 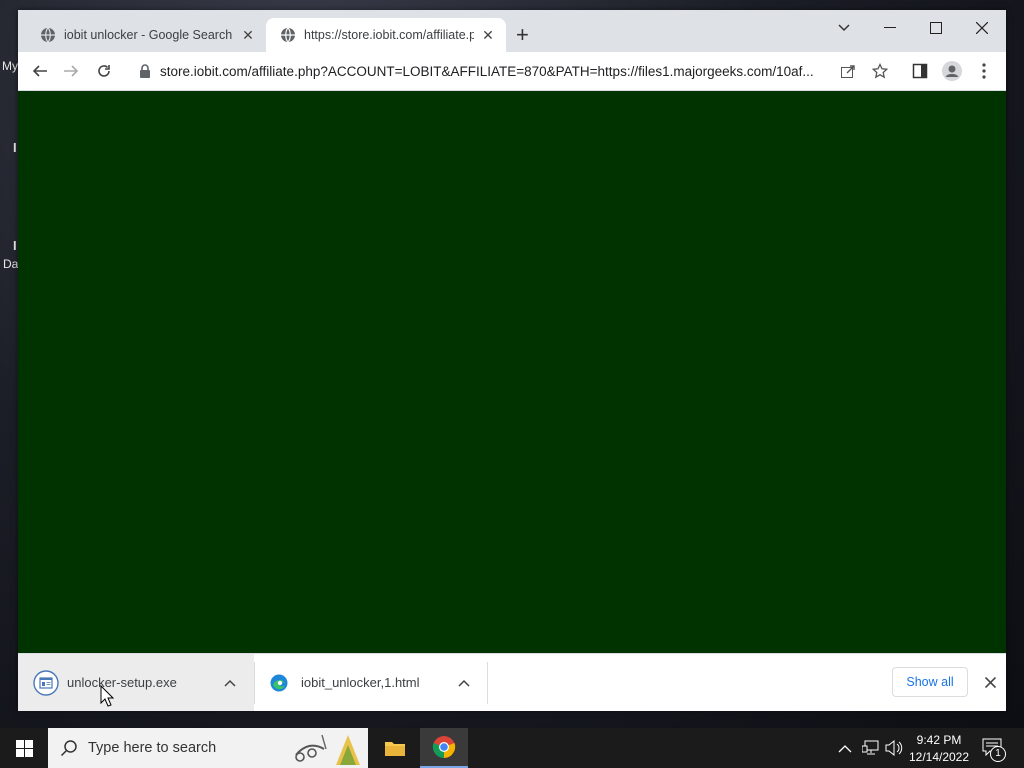 What do you see at coordinates (10, 66) in the screenshot?
I see `desktop-icon-label-my: My` at bounding box center [10, 66].